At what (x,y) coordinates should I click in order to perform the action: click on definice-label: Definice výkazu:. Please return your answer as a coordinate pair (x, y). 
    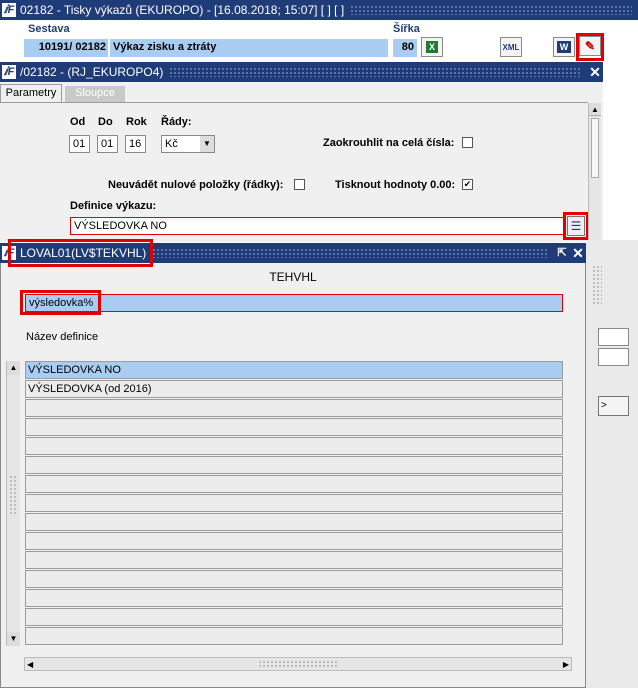
    Looking at the image, I should click on (113, 206).